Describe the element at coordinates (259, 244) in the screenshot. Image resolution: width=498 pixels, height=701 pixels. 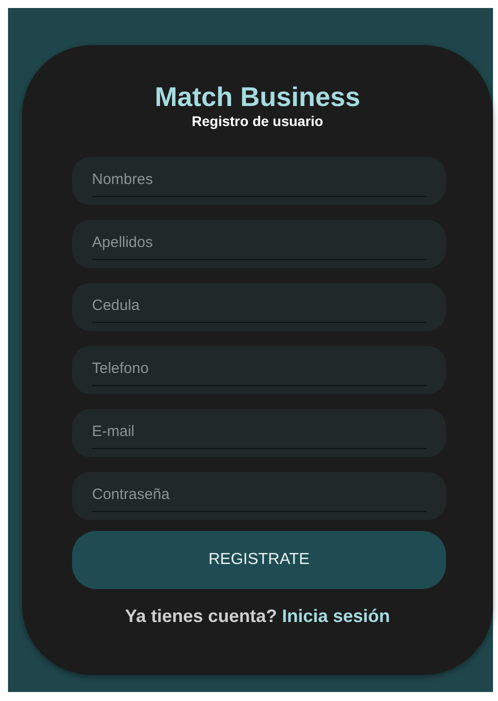
I see `input-field: Apellidos` at that location.